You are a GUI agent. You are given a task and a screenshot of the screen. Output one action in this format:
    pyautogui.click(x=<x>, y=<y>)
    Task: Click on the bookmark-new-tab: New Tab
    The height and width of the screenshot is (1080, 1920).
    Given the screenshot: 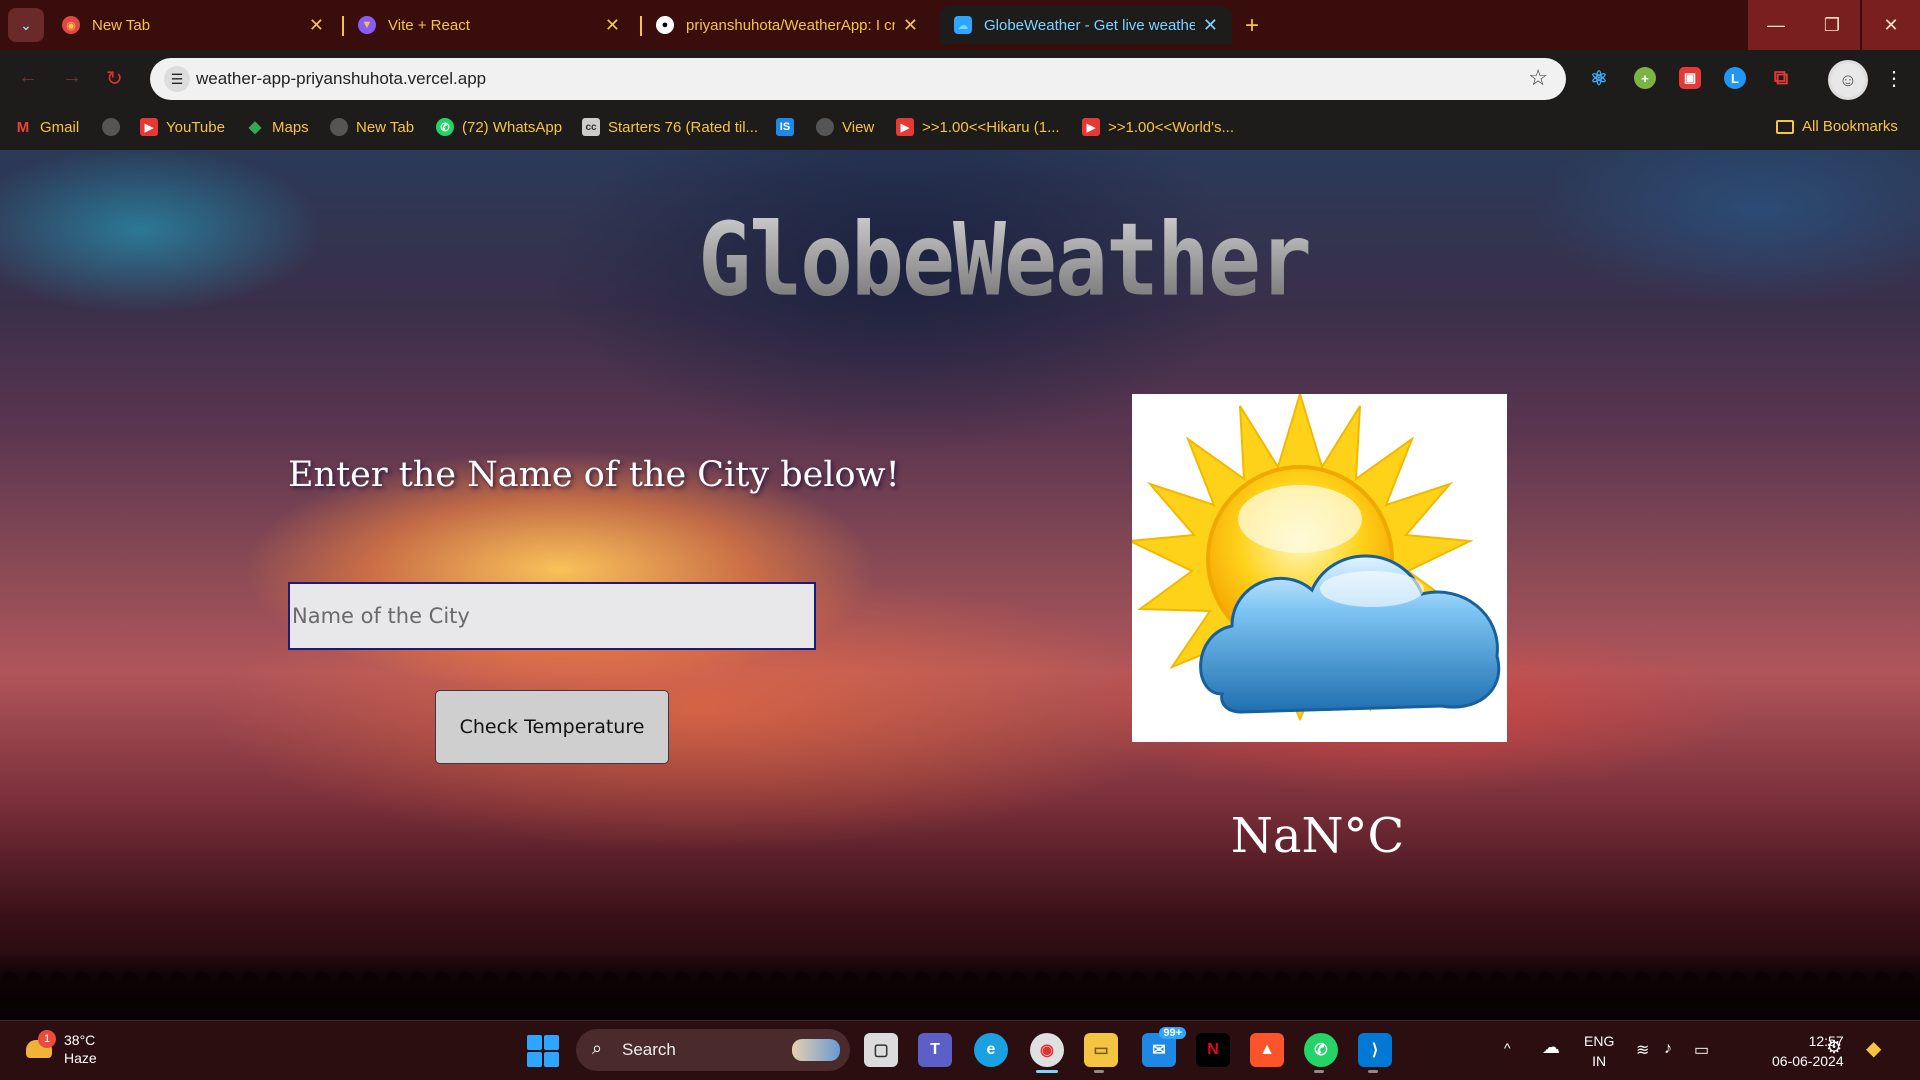 What is the action you would take?
    pyautogui.click(x=372, y=127)
    